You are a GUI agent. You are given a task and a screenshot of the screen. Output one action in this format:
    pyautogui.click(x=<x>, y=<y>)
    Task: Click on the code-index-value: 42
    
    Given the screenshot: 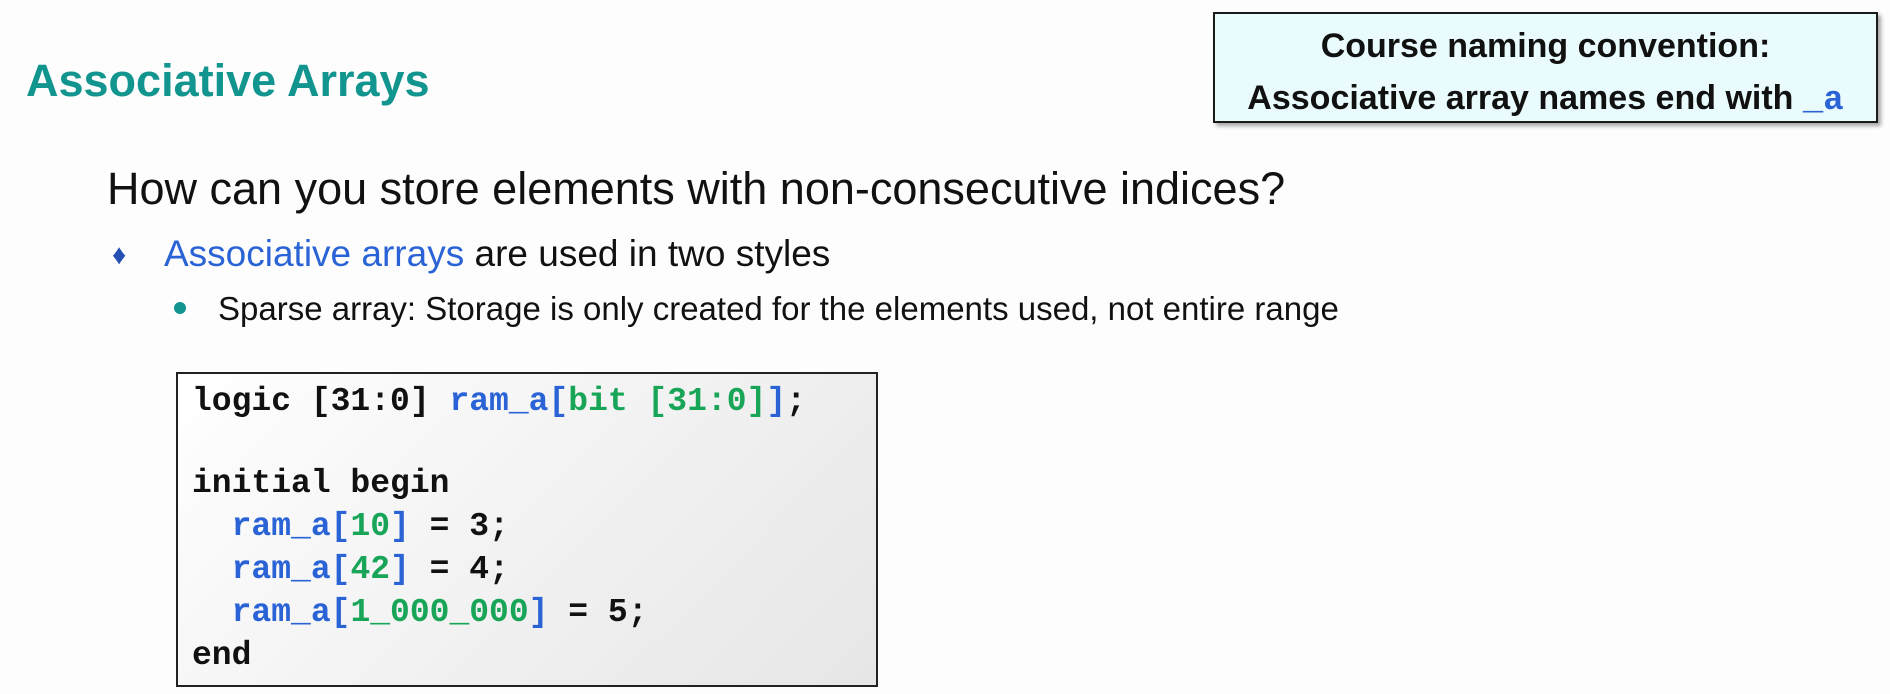 What is the action you would take?
    pyautogui.click(x=370, y=569)
    